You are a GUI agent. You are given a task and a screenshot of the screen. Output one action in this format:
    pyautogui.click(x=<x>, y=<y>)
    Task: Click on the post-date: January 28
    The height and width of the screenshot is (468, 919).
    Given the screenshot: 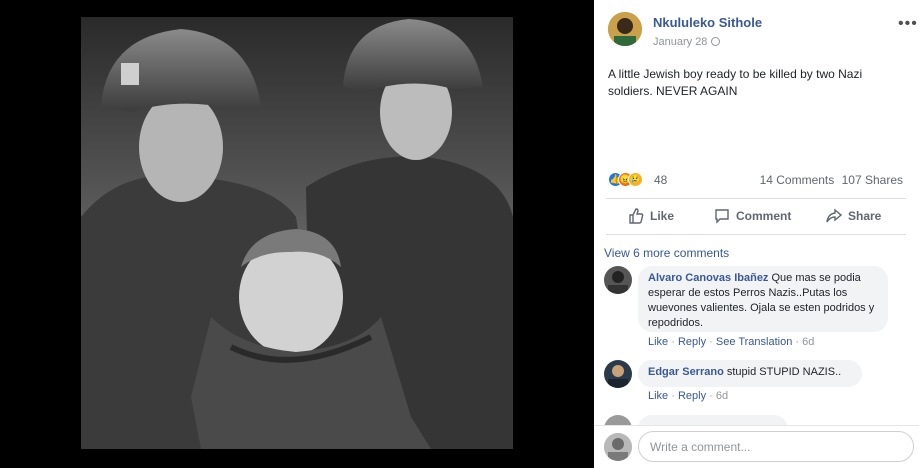 What is the action you would take?
    pyautogui.click(x=687, y=42)
    